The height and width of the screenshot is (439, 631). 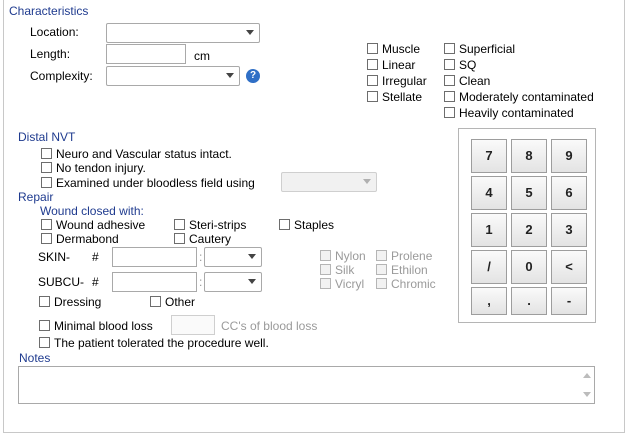 I want to click on help-icon: ?, so click(x=253, y=76).